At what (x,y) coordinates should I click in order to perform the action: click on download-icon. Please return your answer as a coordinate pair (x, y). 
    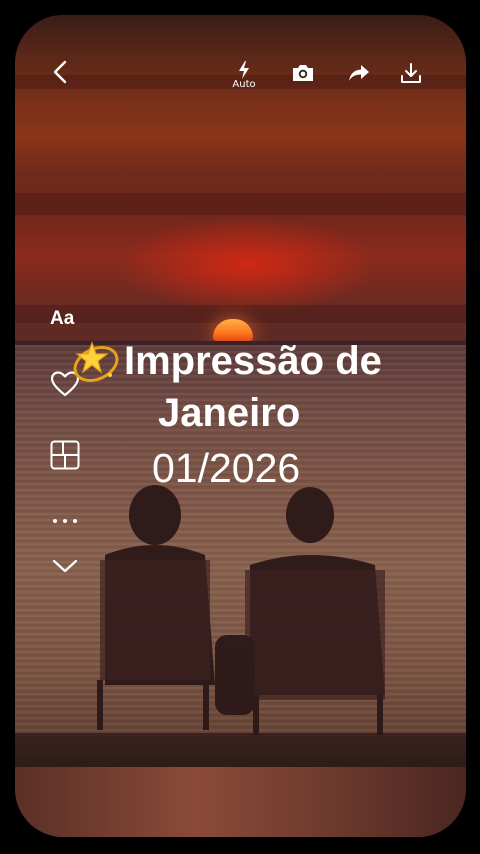
    Looking at the image, I should click on (411, 73).